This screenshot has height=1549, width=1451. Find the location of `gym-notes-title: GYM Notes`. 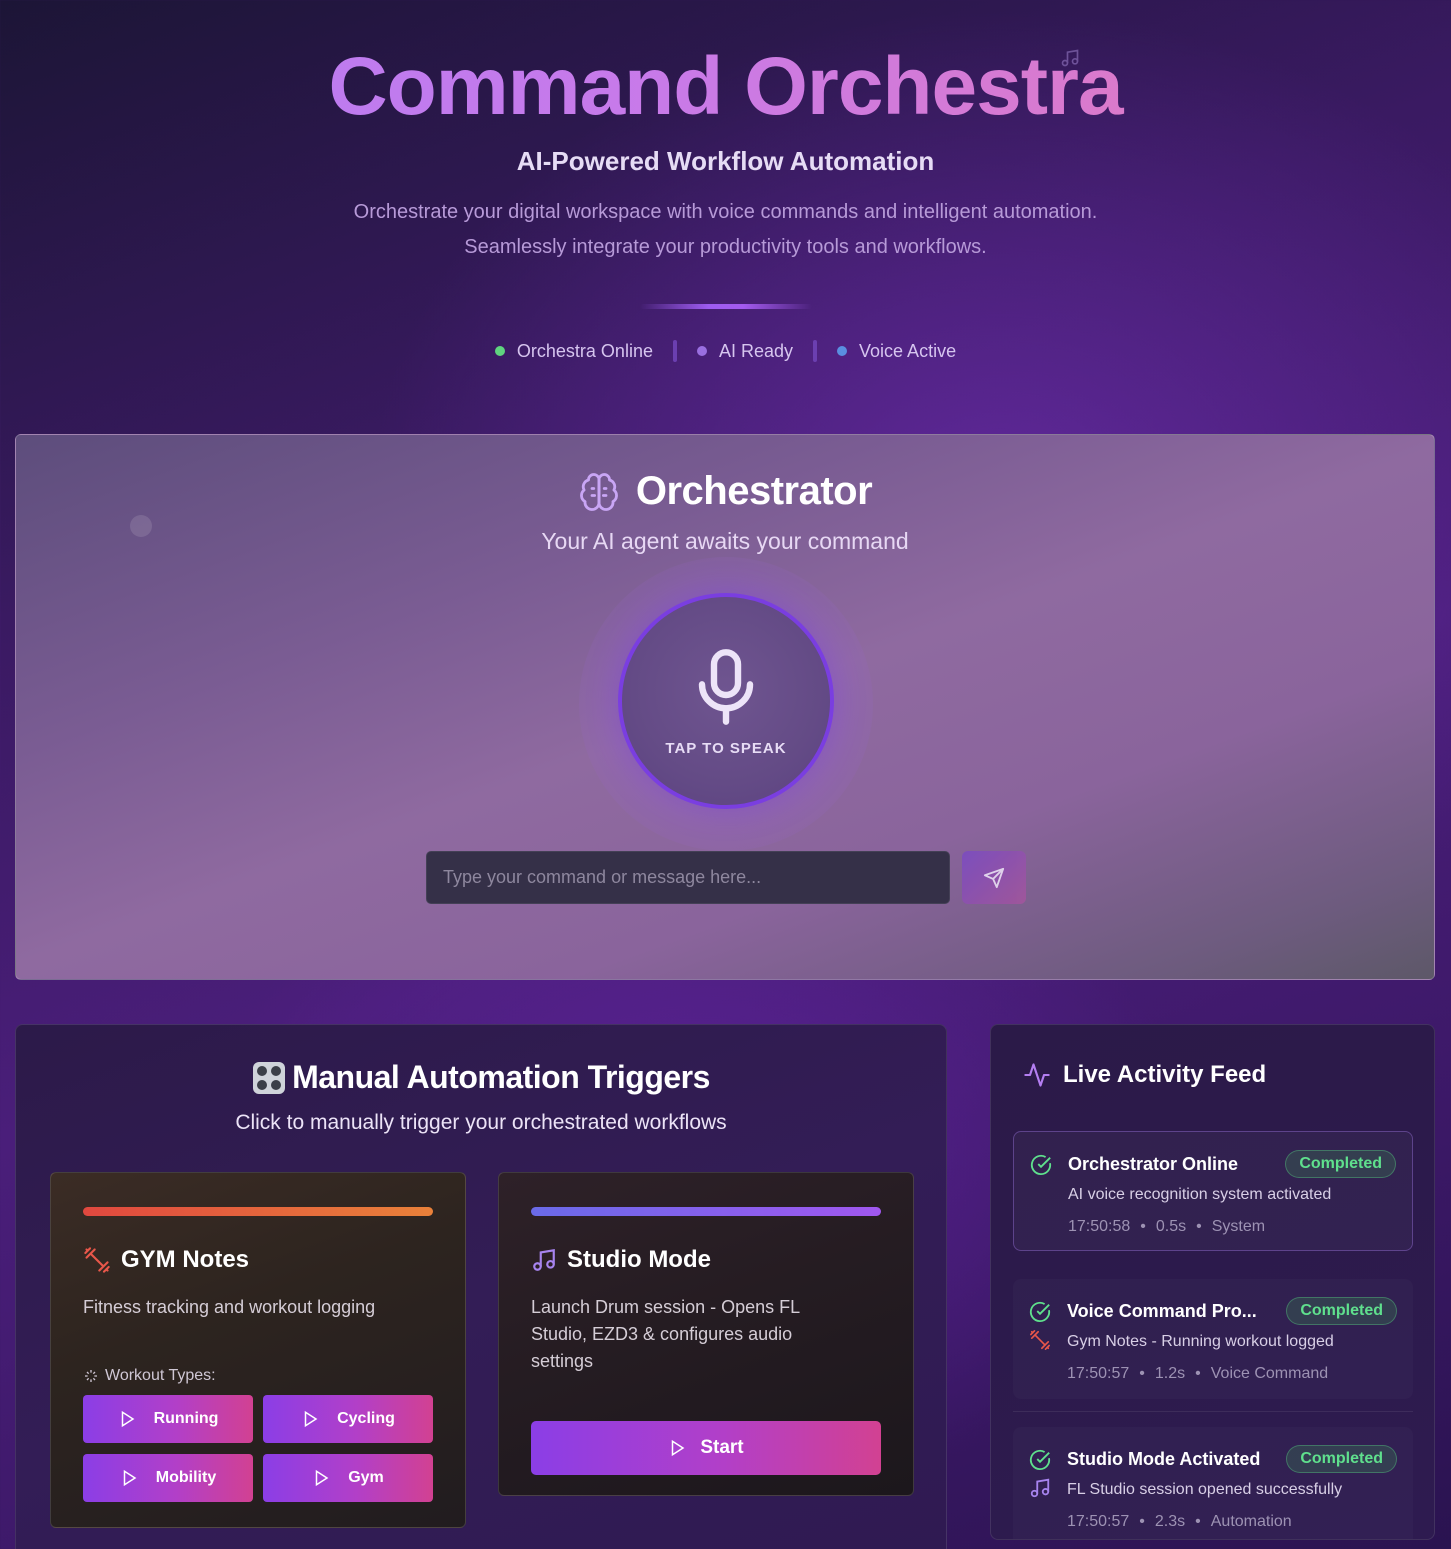

gym-notes-title: GYM Notes is located at coordinates (185, 1259).